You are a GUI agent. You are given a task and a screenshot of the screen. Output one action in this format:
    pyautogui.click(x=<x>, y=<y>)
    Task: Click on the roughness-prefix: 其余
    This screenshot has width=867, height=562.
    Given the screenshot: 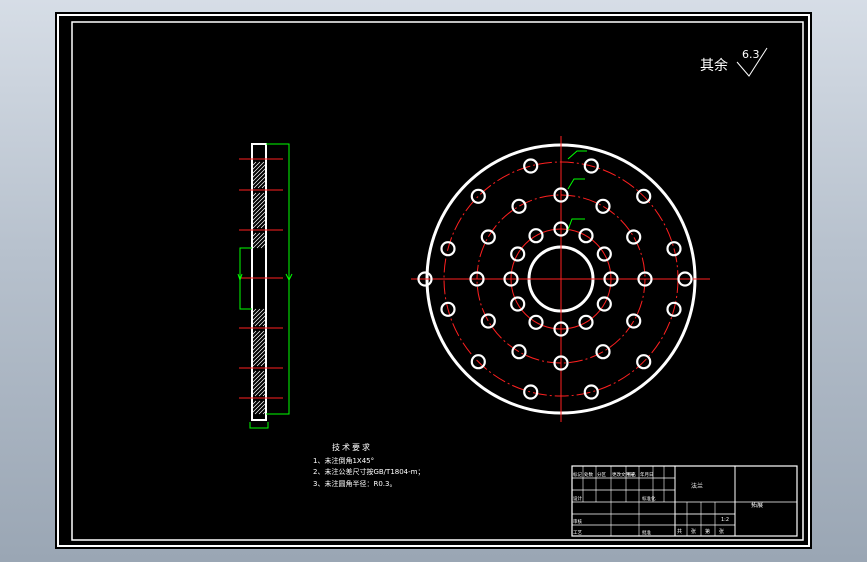 What is the action you would take?
    pyautogui.click(x=714, y=65)
    